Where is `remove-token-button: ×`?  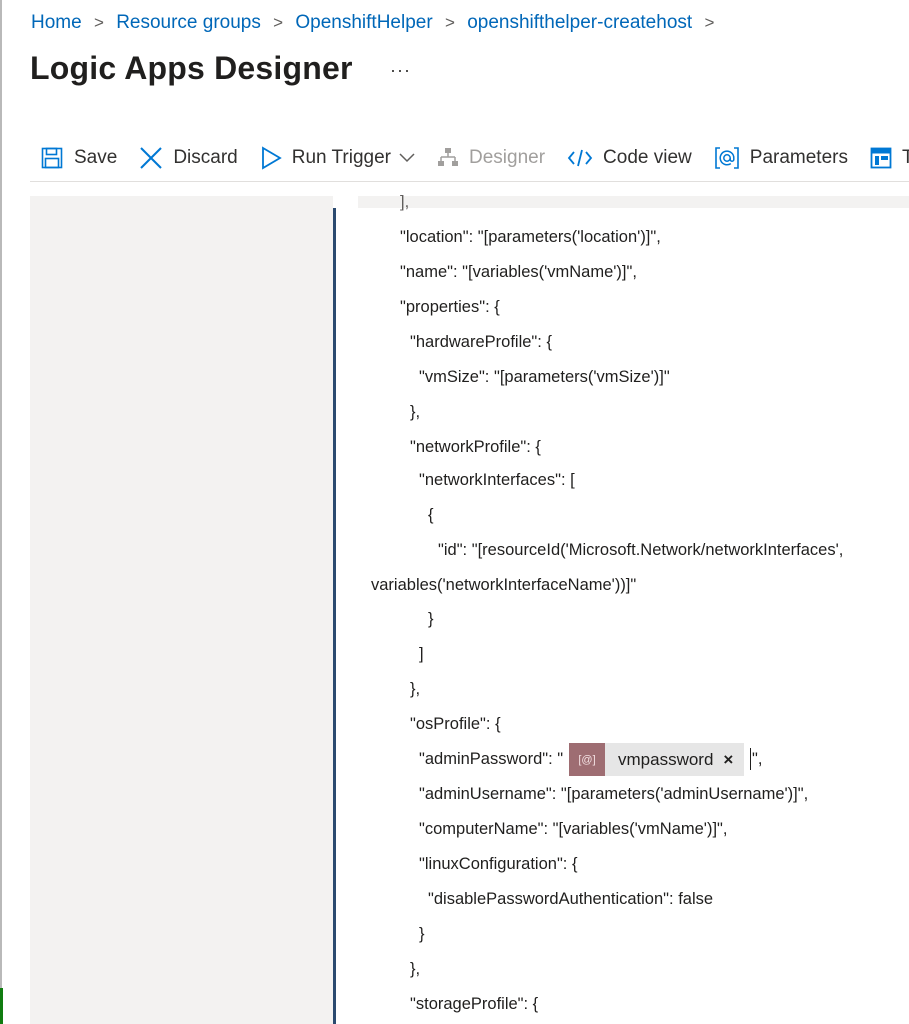
remove-token-button: × is located at coordinates (728, 760).